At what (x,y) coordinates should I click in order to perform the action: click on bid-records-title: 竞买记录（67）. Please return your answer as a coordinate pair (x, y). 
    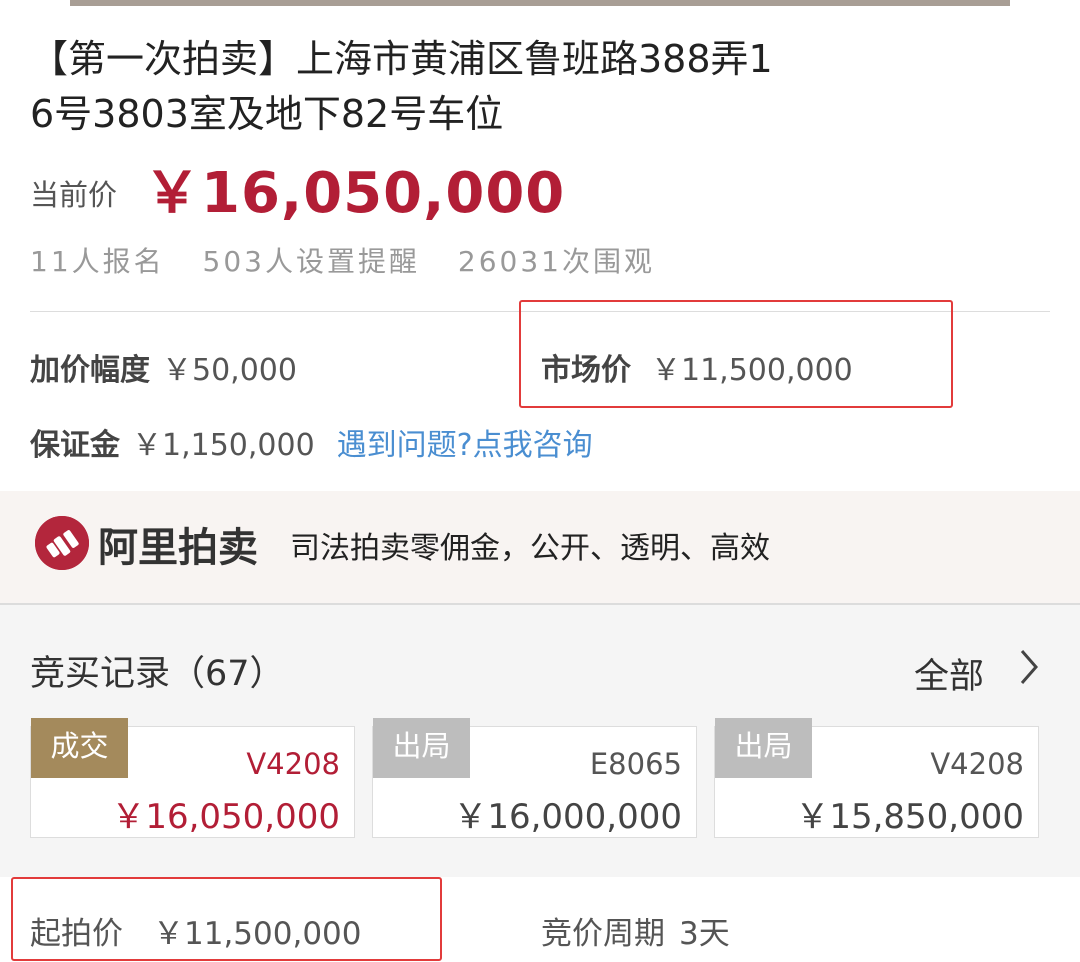
    Looking at the image, I should click on (157, 674).